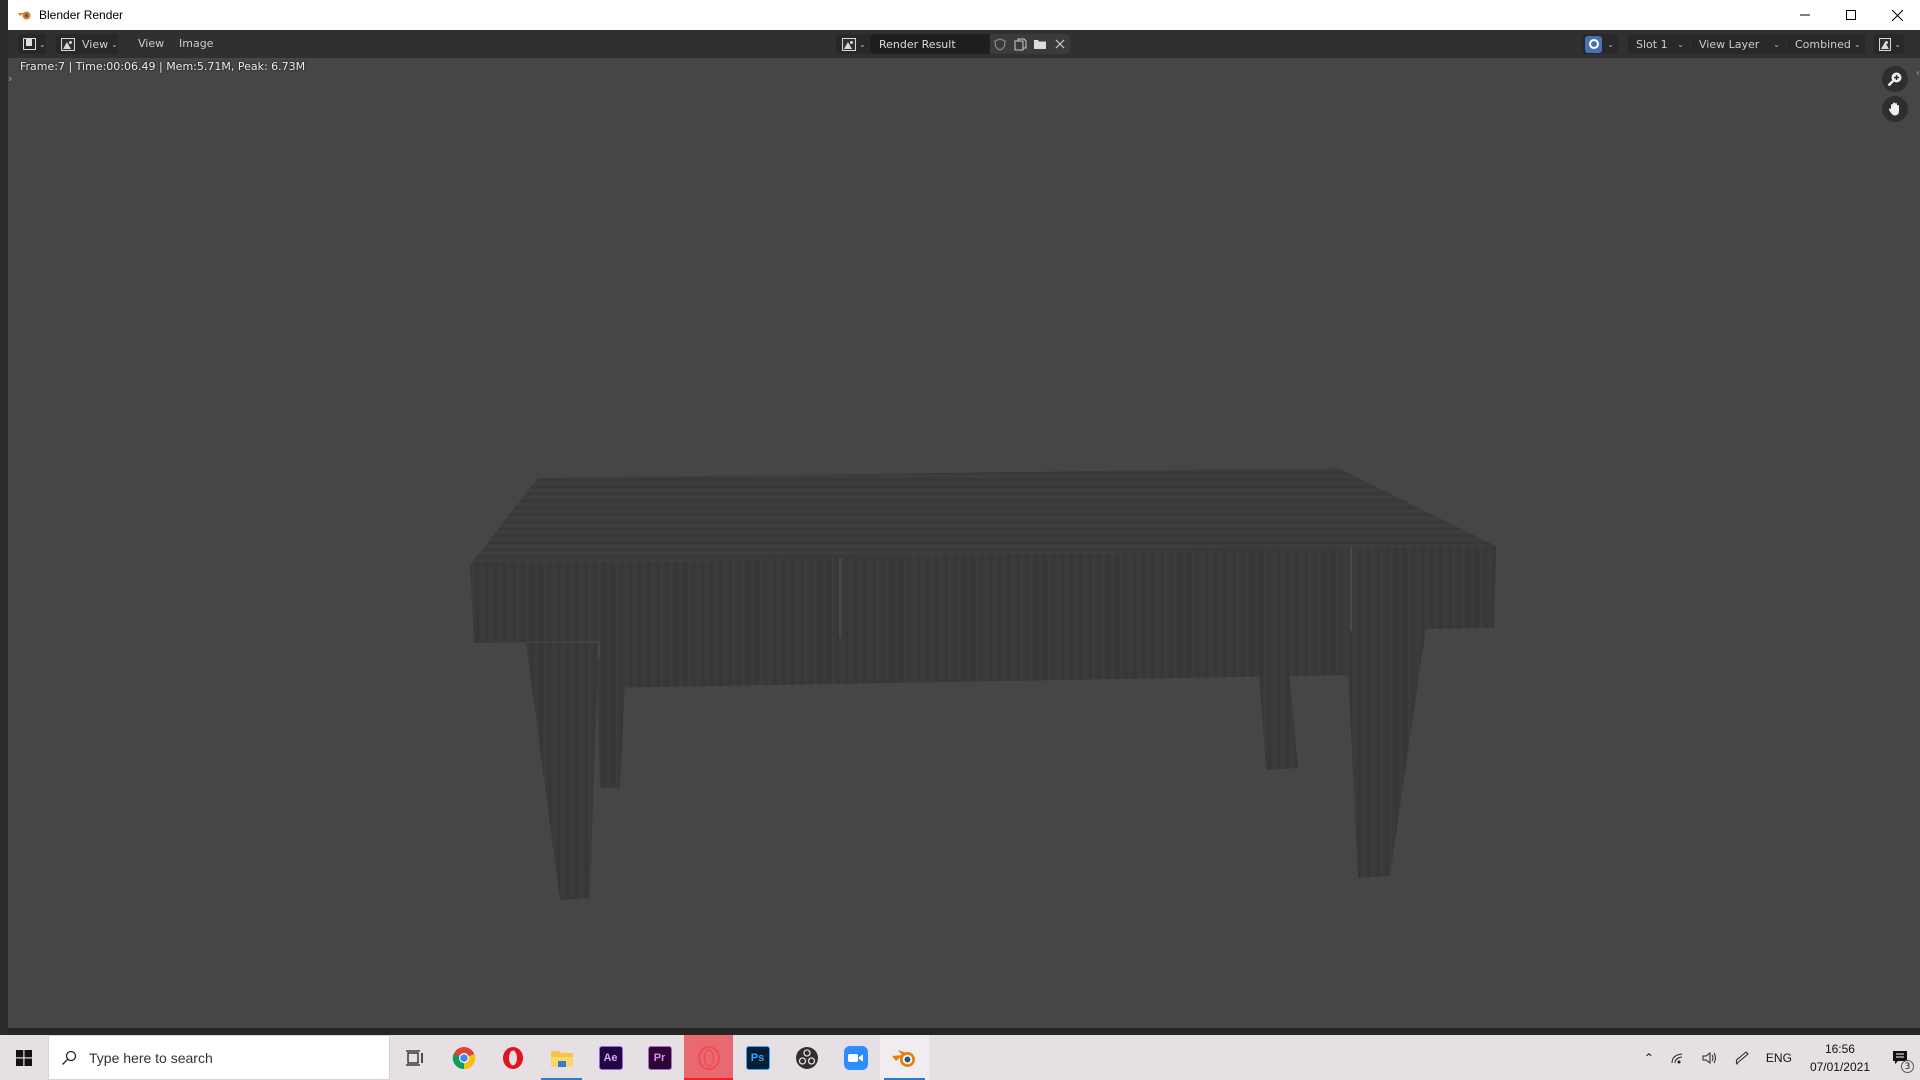 Image resolution: width=1920 pixels, height=1080 pixels. What do you see at coordinates (1839, 1048) in the screenshot?
I see `clock-time: 16:56` at bounding box center [1839, 1048].